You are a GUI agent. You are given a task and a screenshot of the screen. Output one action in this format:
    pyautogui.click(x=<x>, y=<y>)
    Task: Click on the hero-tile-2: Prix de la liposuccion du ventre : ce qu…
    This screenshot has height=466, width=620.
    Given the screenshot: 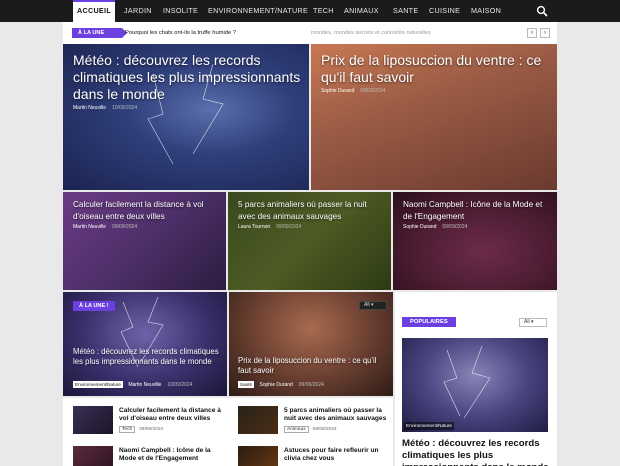 What is the action you would take?
    pyautogui.click(x=434, y=117)
    